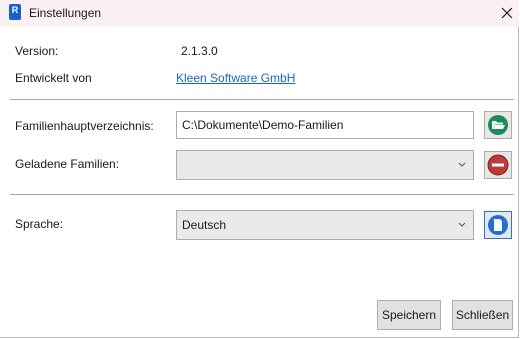 The width and height of the screenshot is (520, 339). Describe the element at coordinates (53, 78) in the screenshot. I see `developer-label: Entwickelt von` at that location.